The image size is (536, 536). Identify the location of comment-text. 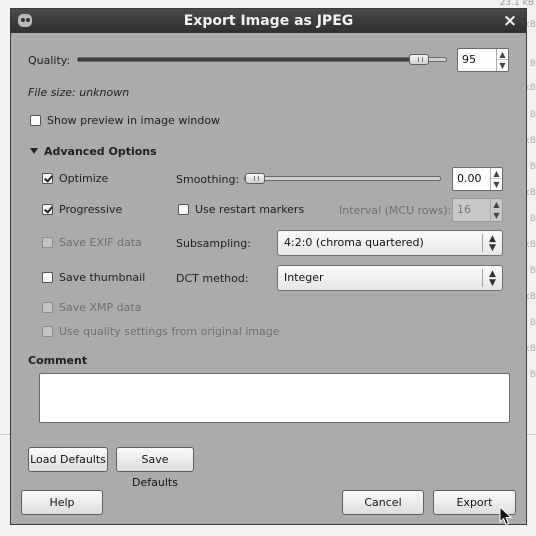
(274, 377).